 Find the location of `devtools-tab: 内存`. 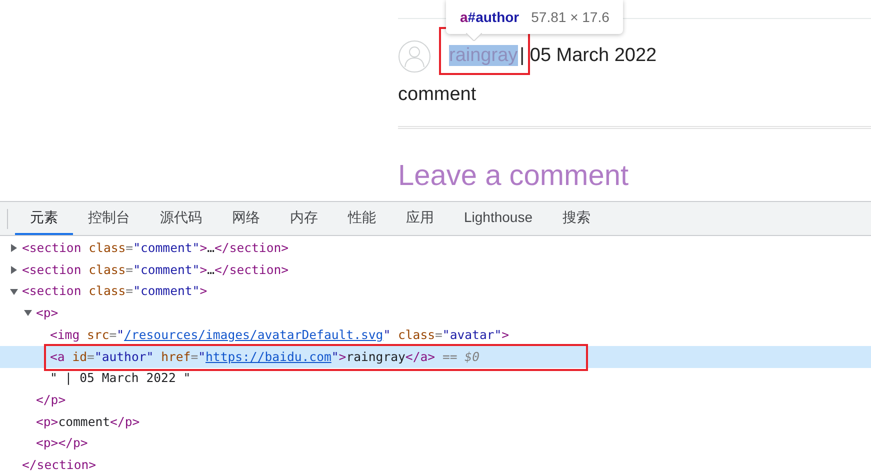

devtools-tab: 内存 is located at coordinates (304, 219).